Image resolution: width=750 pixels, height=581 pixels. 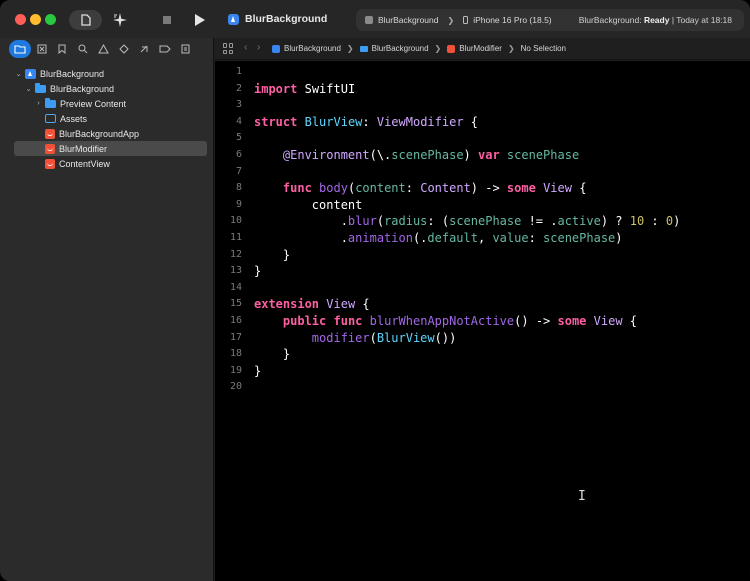 I want to click on project-title-label: BlurBackground, so click(x=286, y=19).